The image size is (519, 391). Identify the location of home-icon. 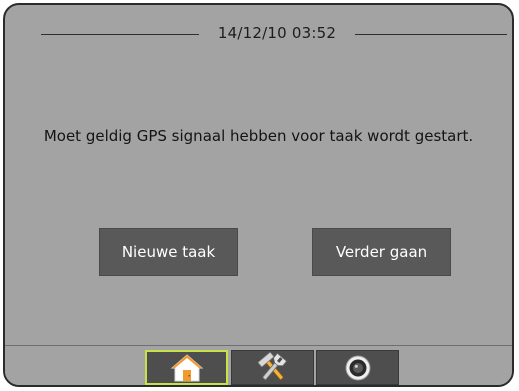
(187, 368).